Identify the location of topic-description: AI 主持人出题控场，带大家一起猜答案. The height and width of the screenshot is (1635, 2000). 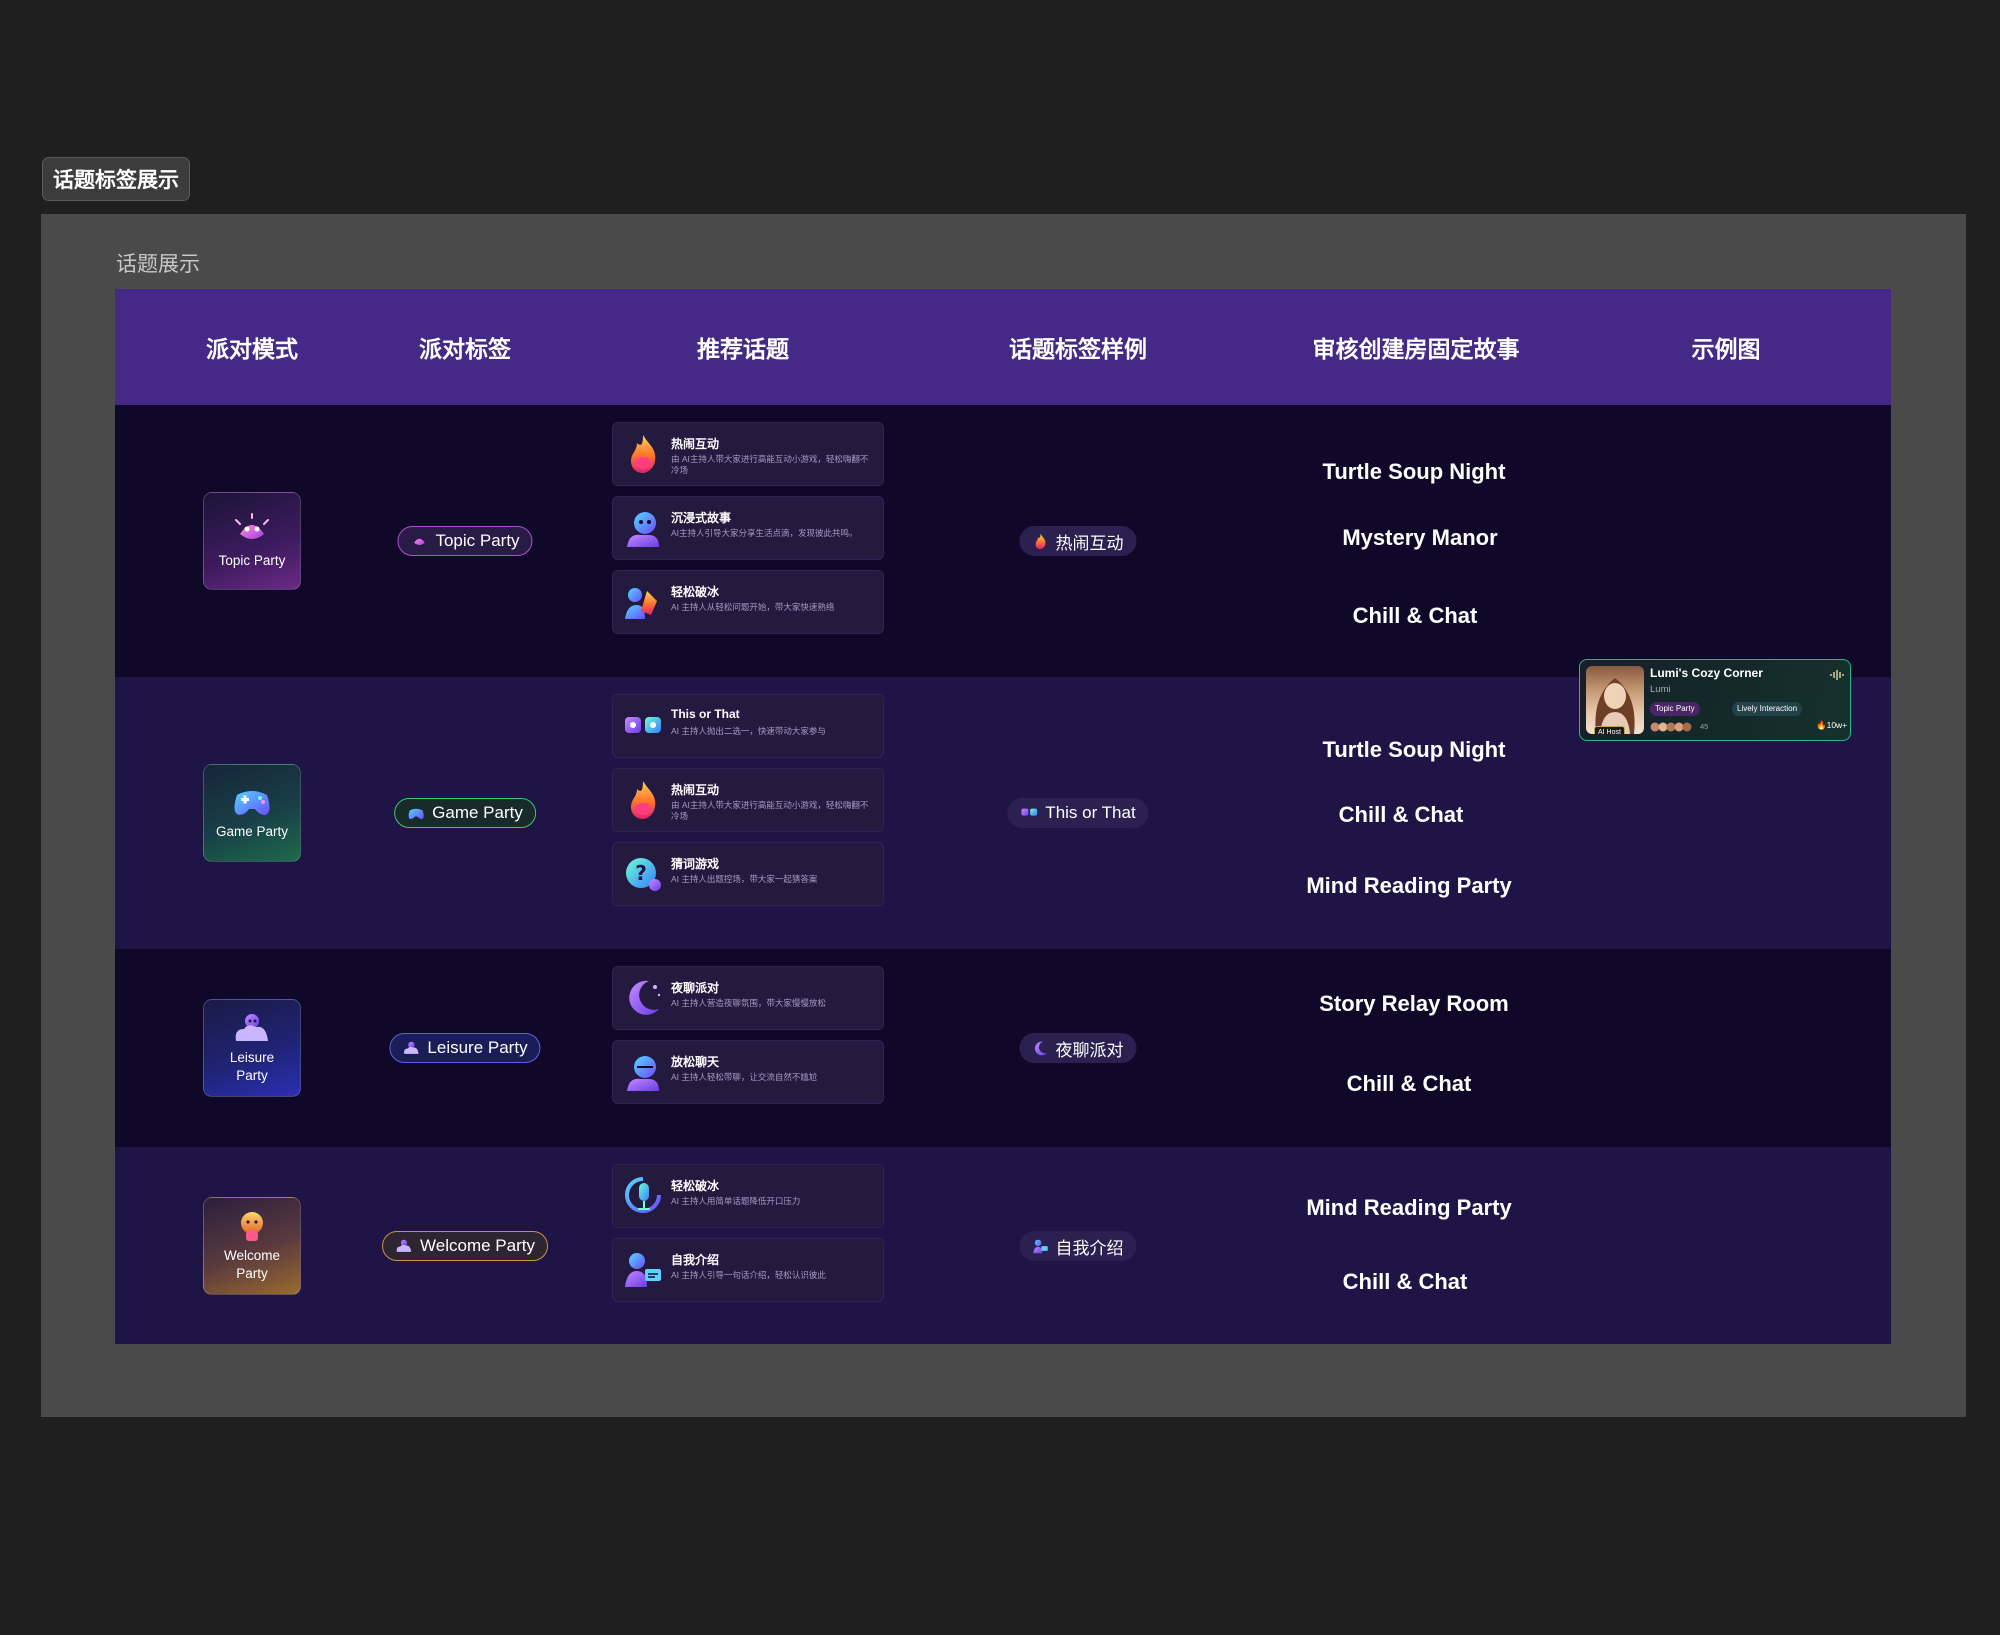
(744, 879).